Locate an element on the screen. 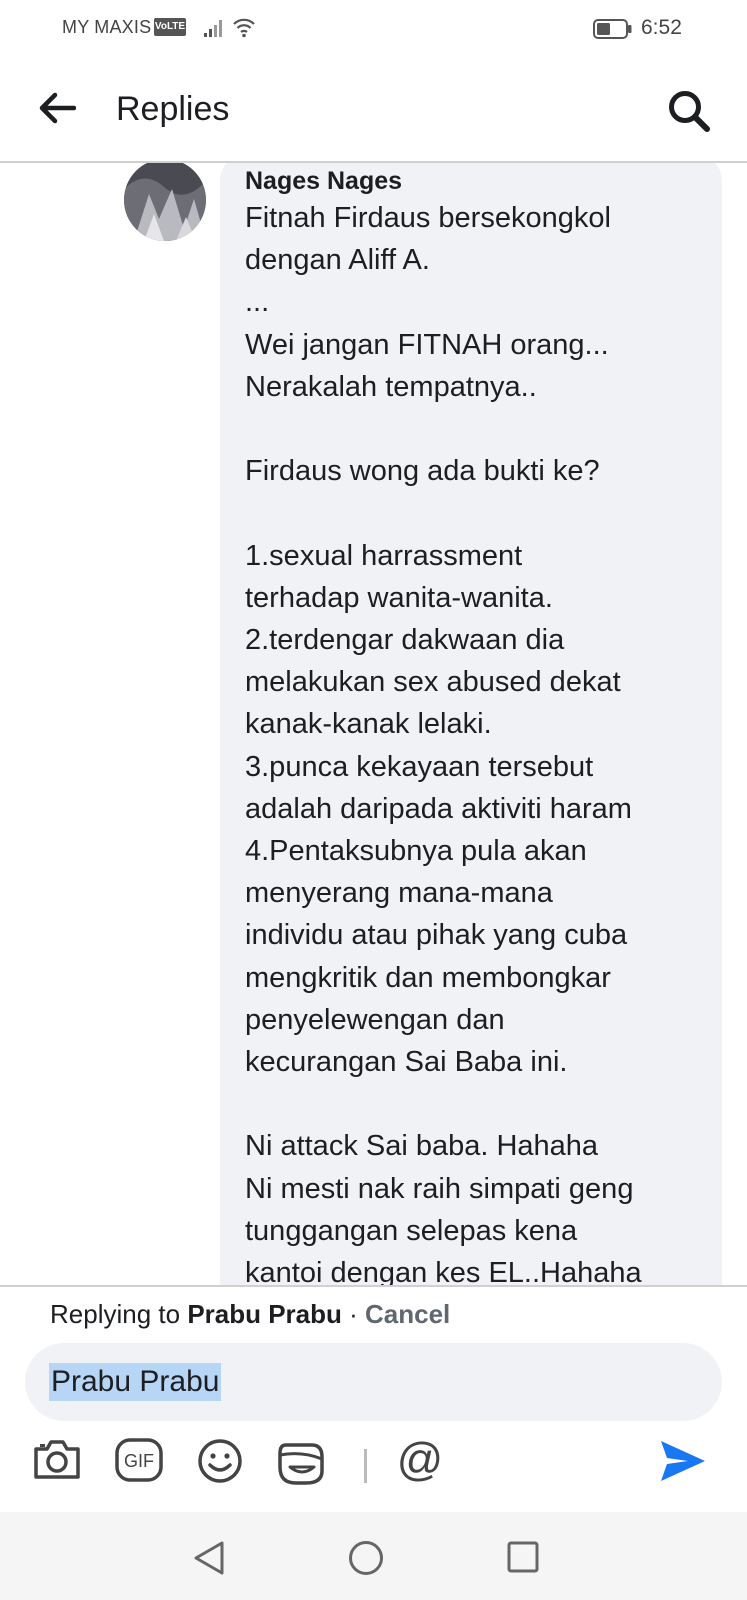 This screenshot has width=747, height=1600. replying-name: Prabu Prabu is located at coordinates (264, 1314).